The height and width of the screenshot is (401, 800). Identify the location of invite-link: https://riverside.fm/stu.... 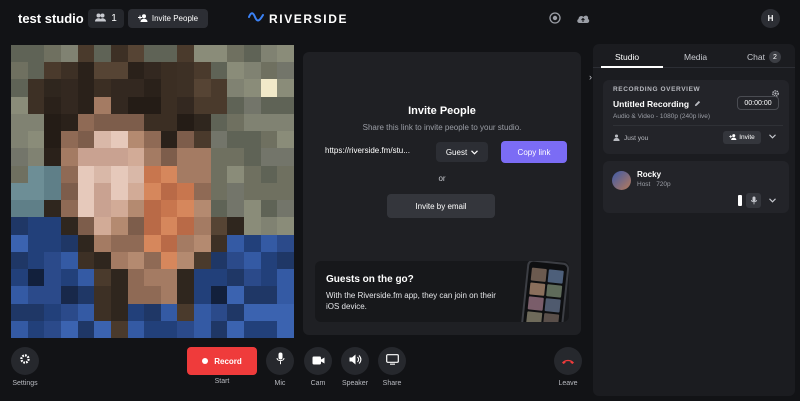
(367, 150).